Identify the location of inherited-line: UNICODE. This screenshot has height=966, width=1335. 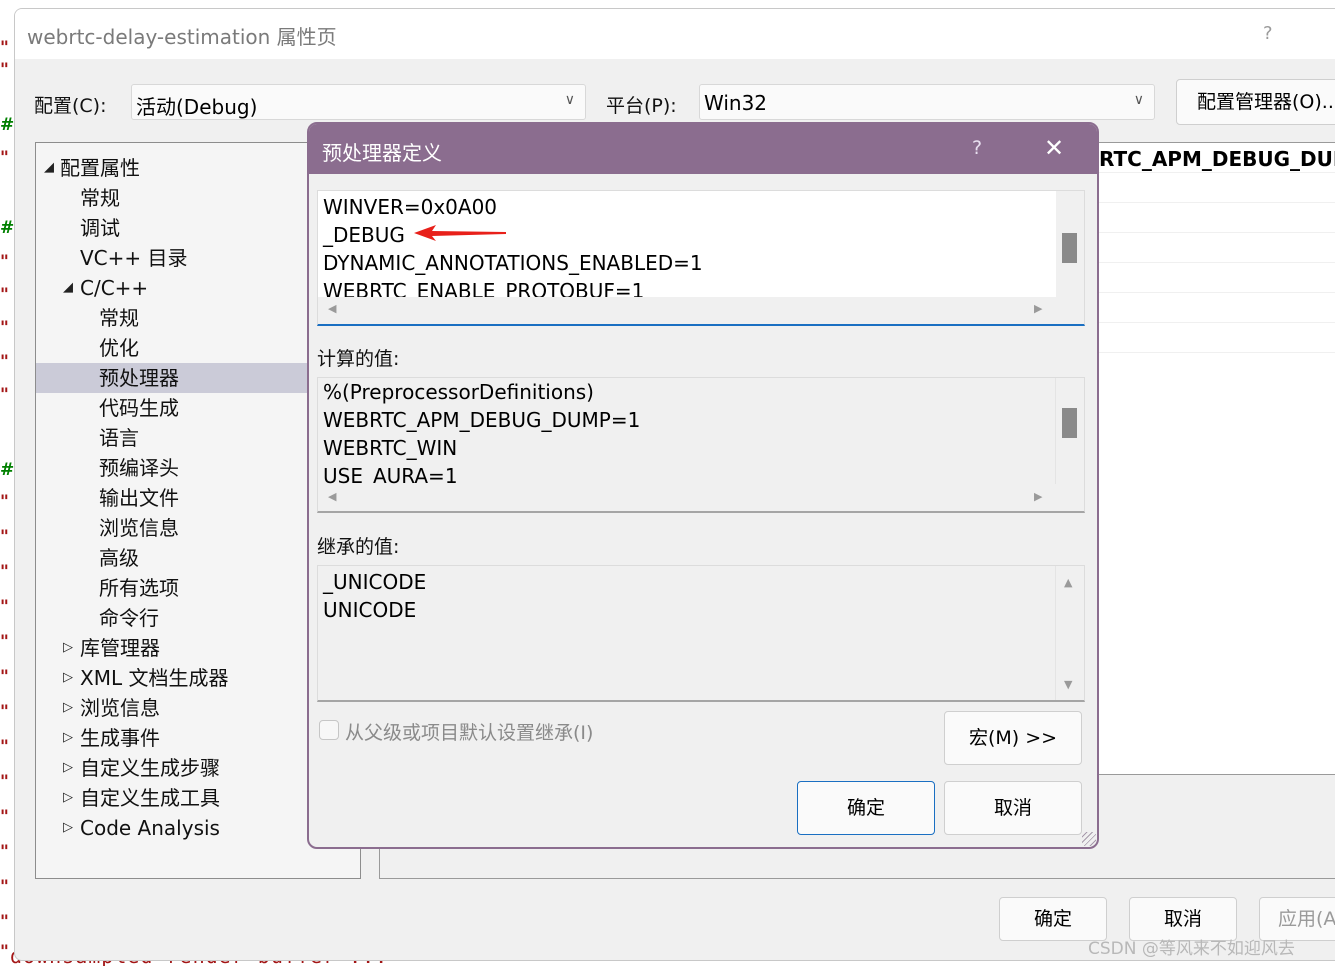
(370, 610).